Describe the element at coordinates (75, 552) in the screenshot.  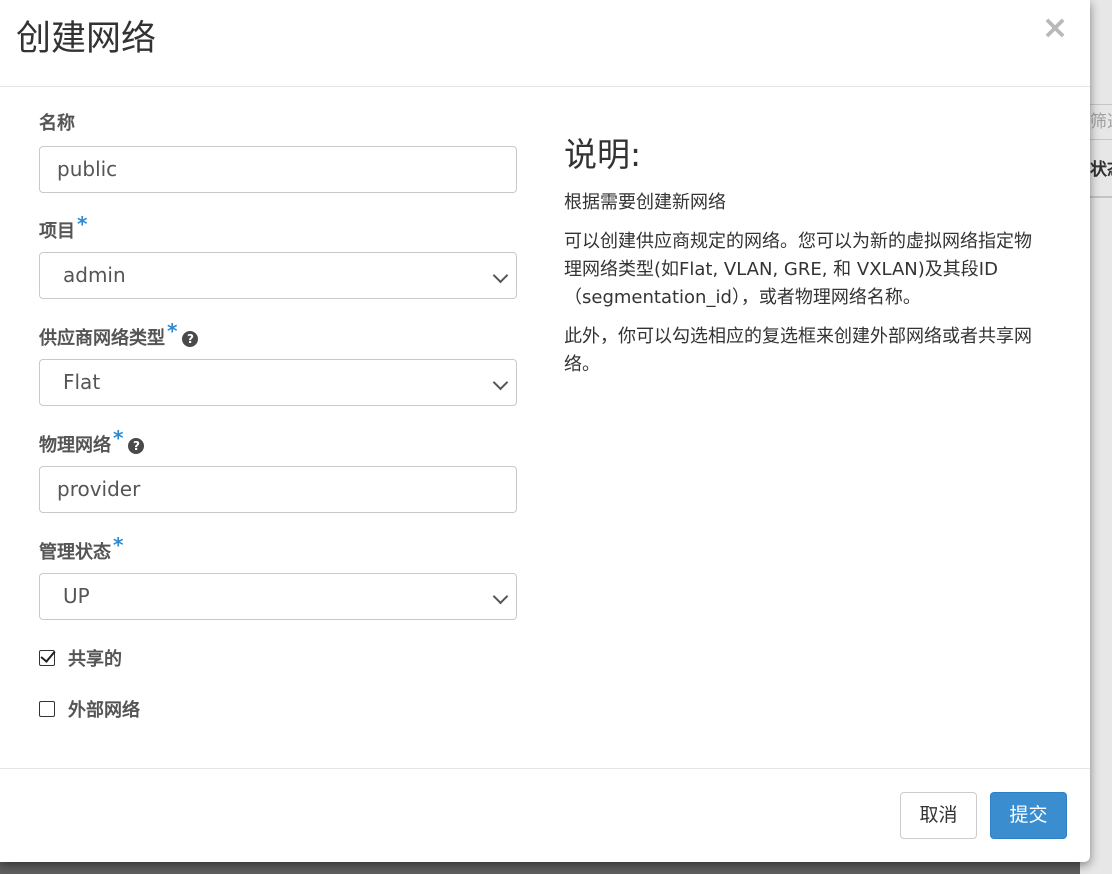
I see `admin-state-label-text: 管理状态` at that location.